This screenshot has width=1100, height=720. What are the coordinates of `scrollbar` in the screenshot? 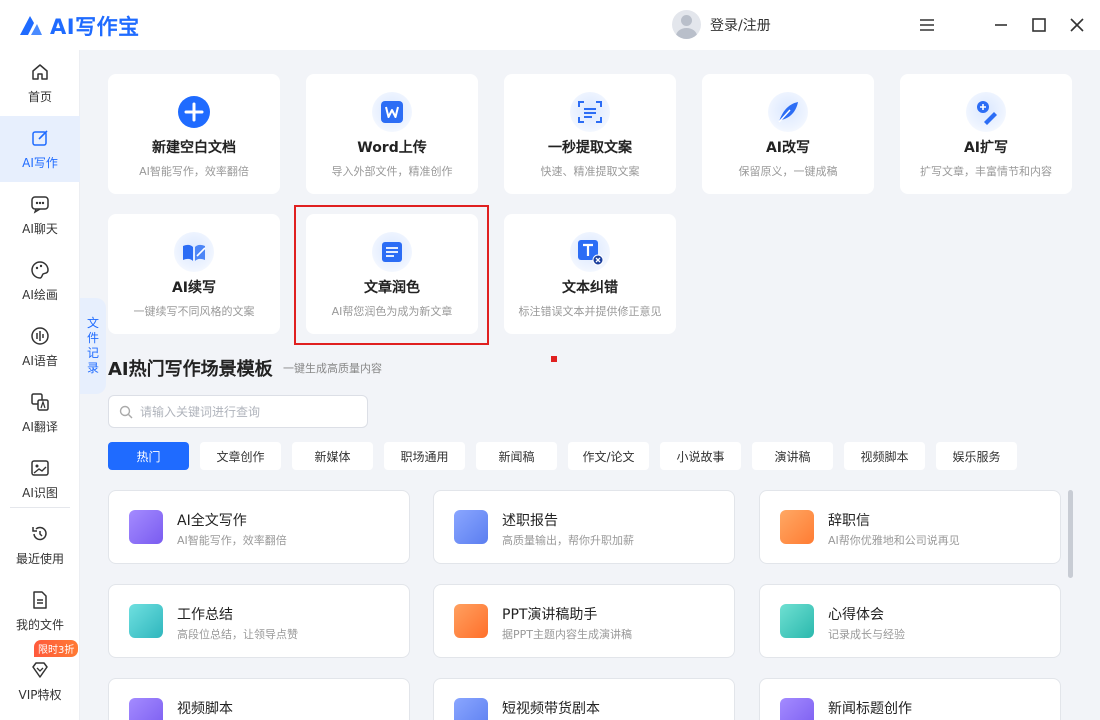 It's located at (1070, 534).